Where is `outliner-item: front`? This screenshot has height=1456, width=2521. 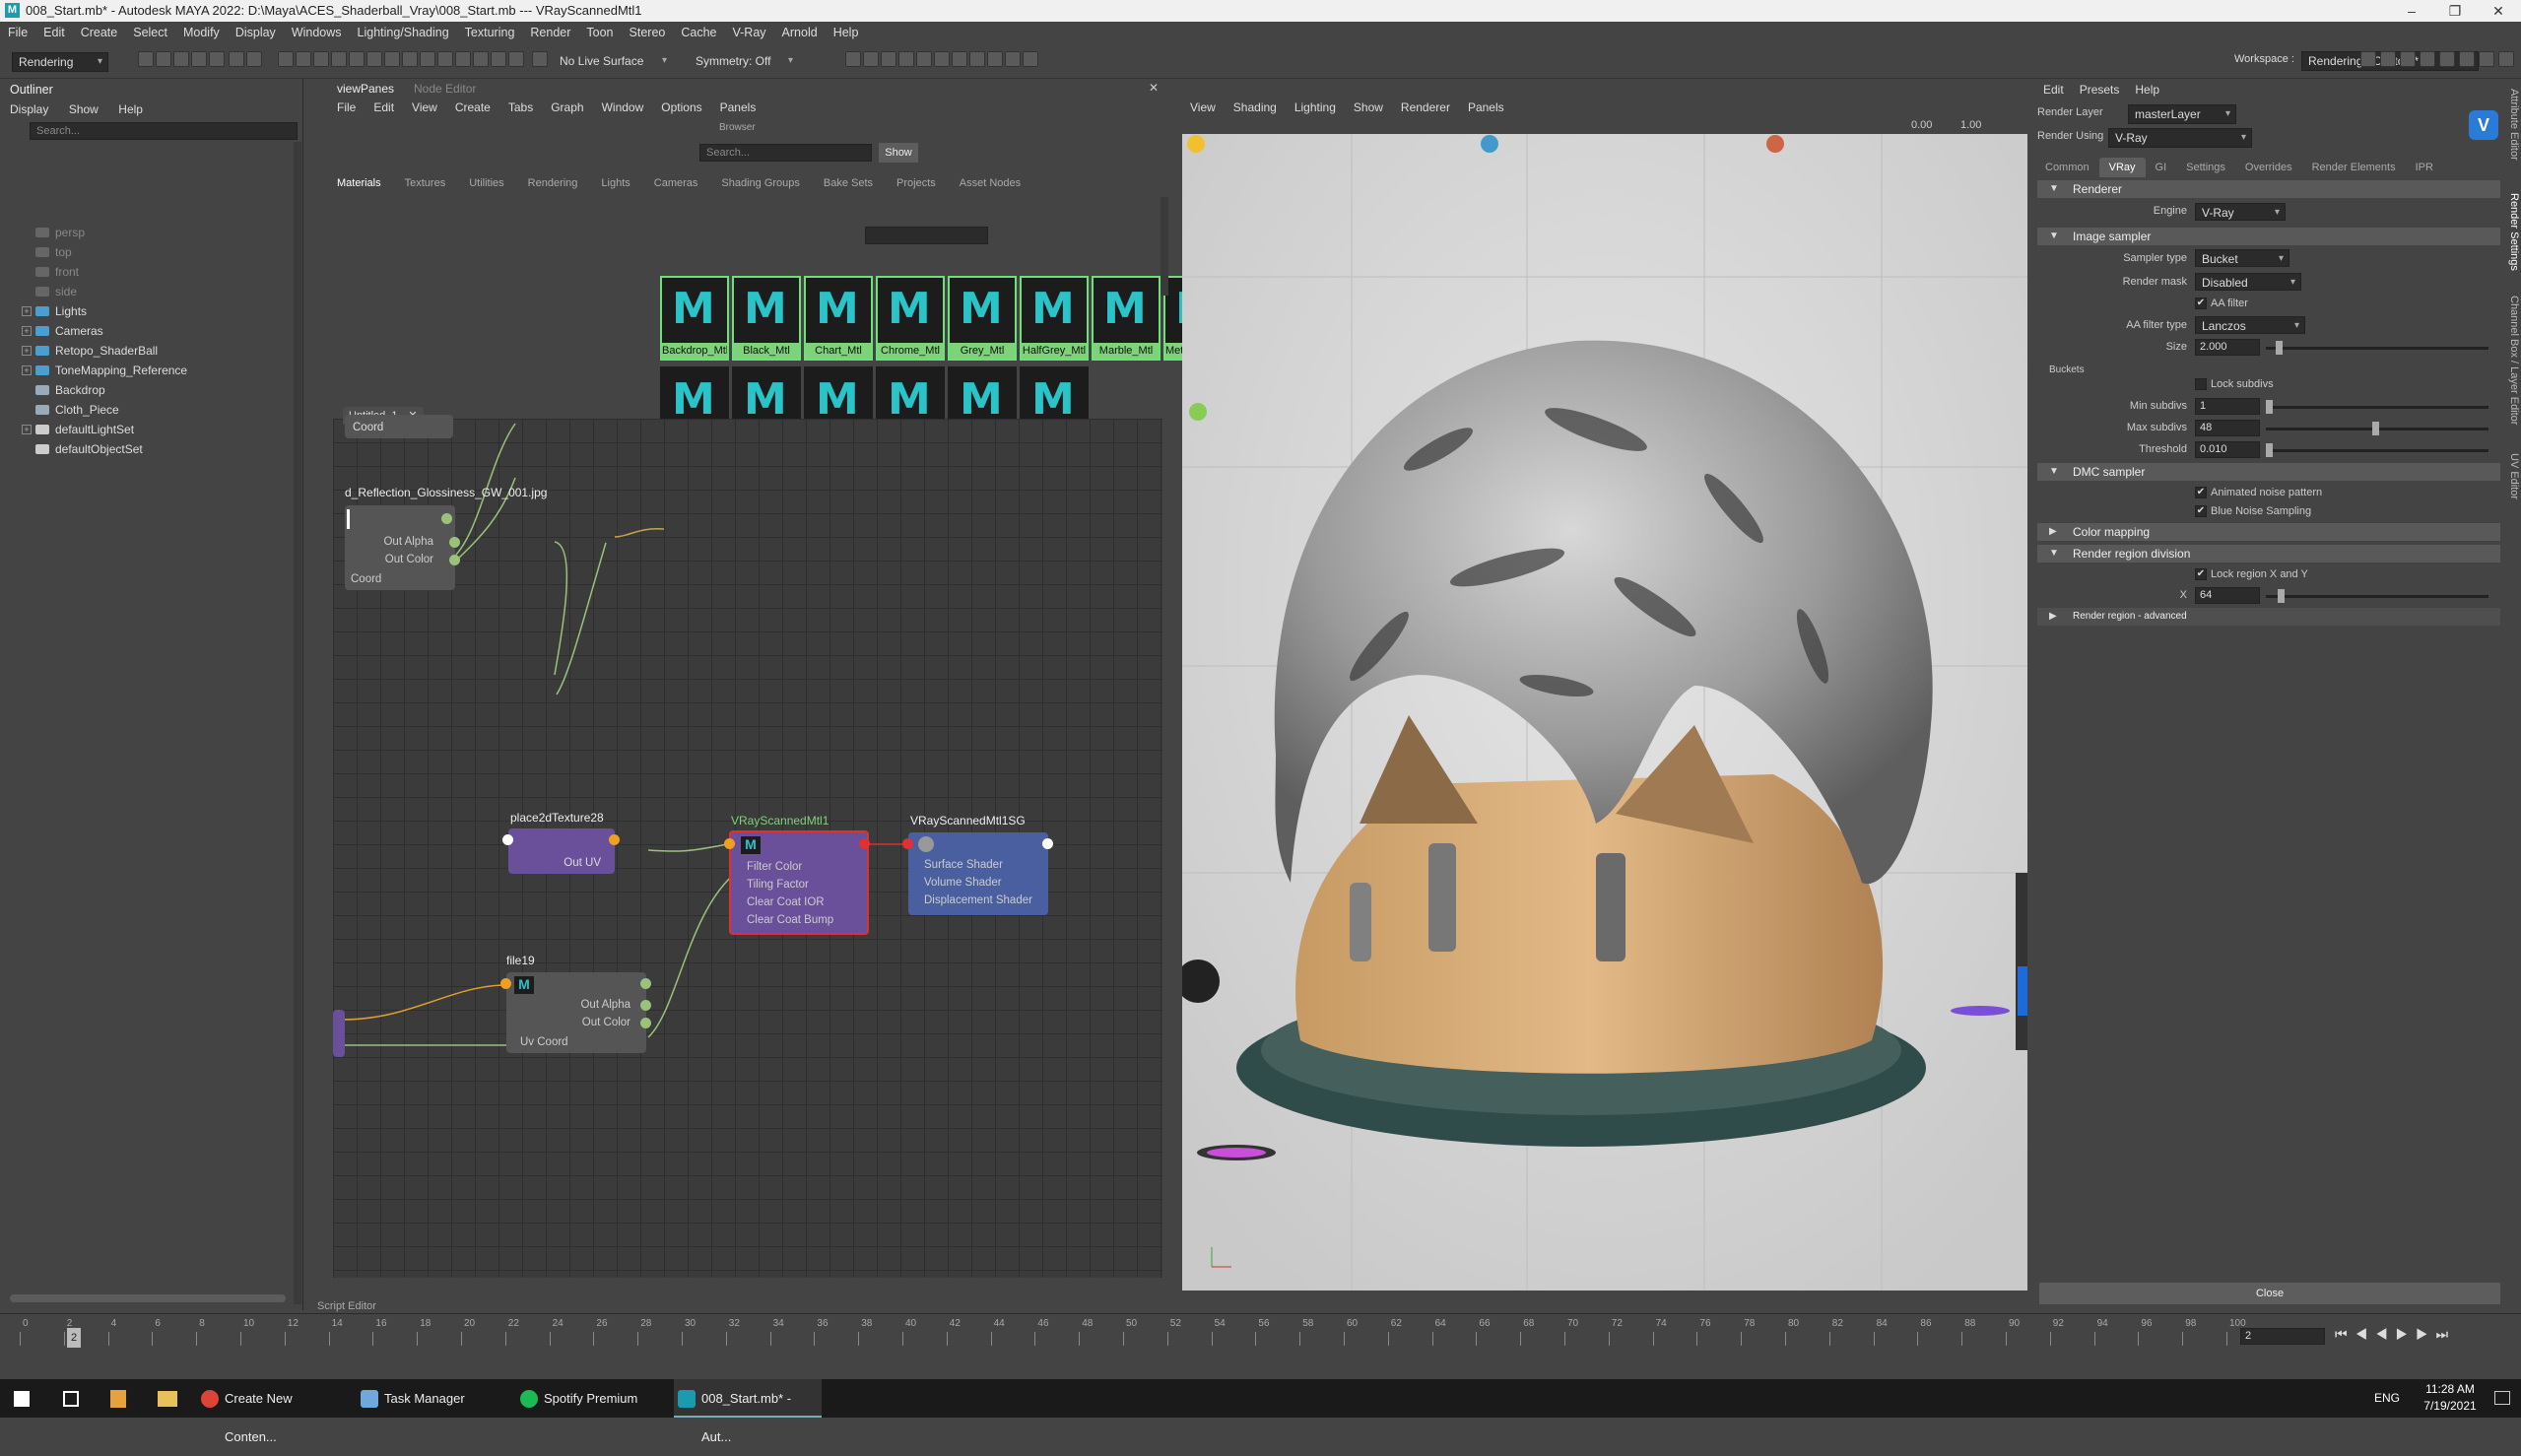
outliner-item: front is located at coordinates (53, 272).